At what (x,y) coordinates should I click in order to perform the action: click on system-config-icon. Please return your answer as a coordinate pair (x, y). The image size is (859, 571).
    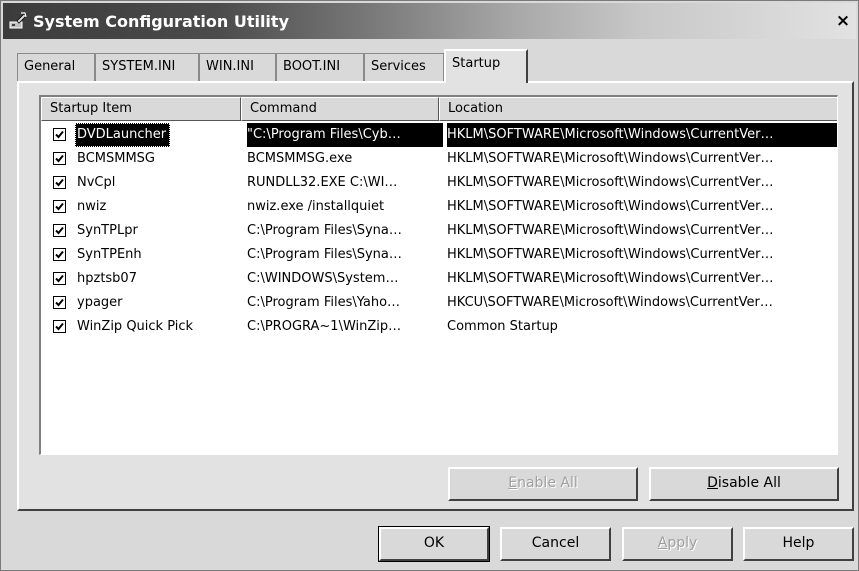
    Looking at the image, I should click on (18, 21).